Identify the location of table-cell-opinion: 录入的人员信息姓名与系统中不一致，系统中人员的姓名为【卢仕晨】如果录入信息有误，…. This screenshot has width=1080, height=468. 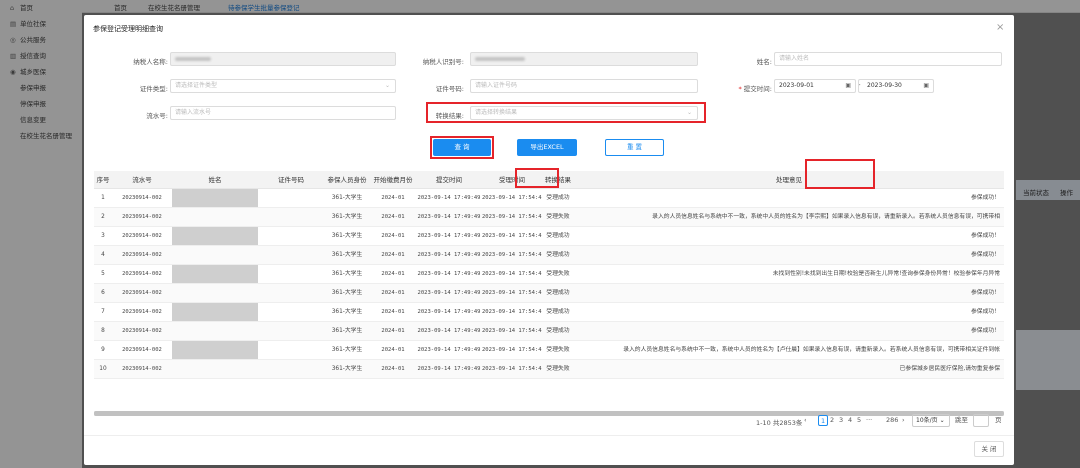
(811, 350).